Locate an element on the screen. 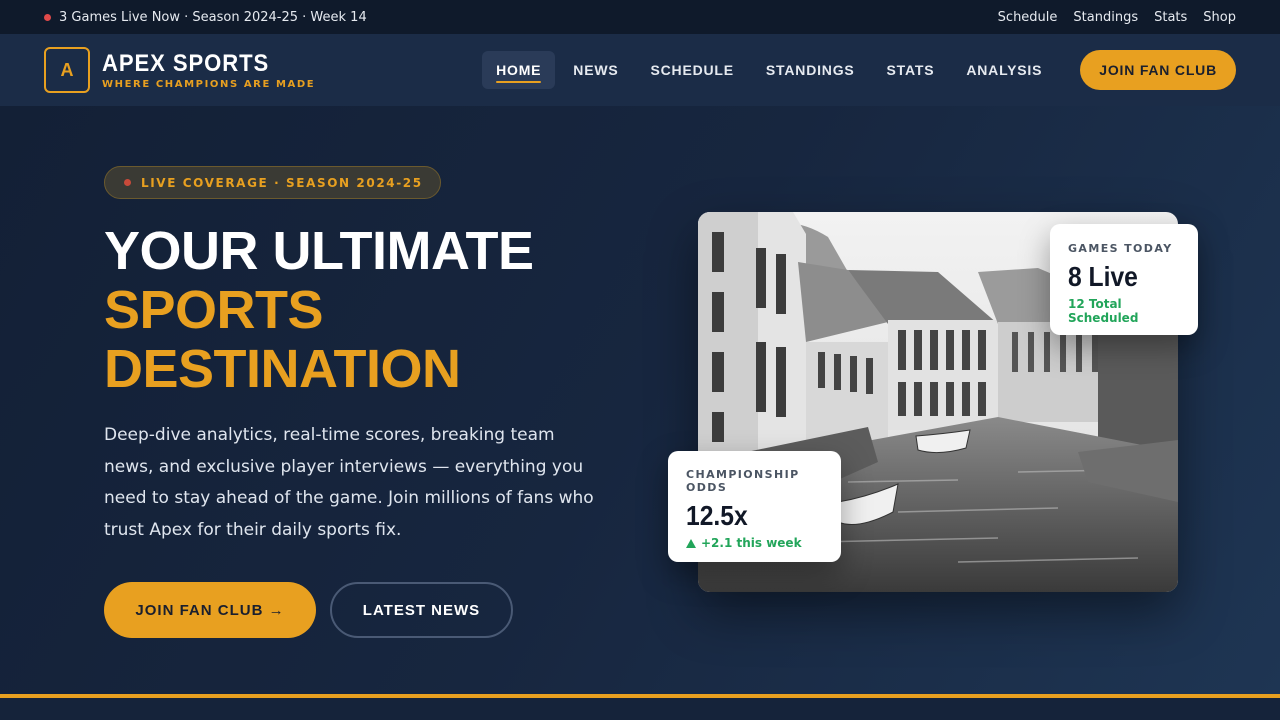 The image size is (1280, 720). badge-dot-icon is located at coordinates (127, 182).